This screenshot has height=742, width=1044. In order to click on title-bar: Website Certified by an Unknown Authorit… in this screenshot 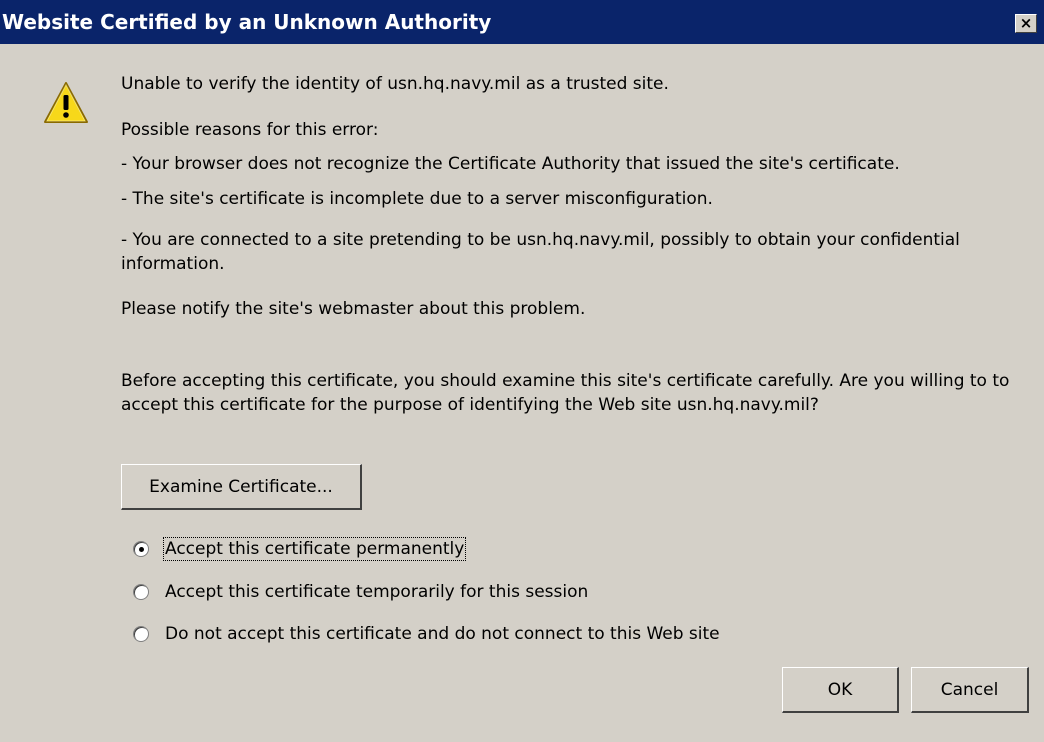, I will do `click(522, 22)`.